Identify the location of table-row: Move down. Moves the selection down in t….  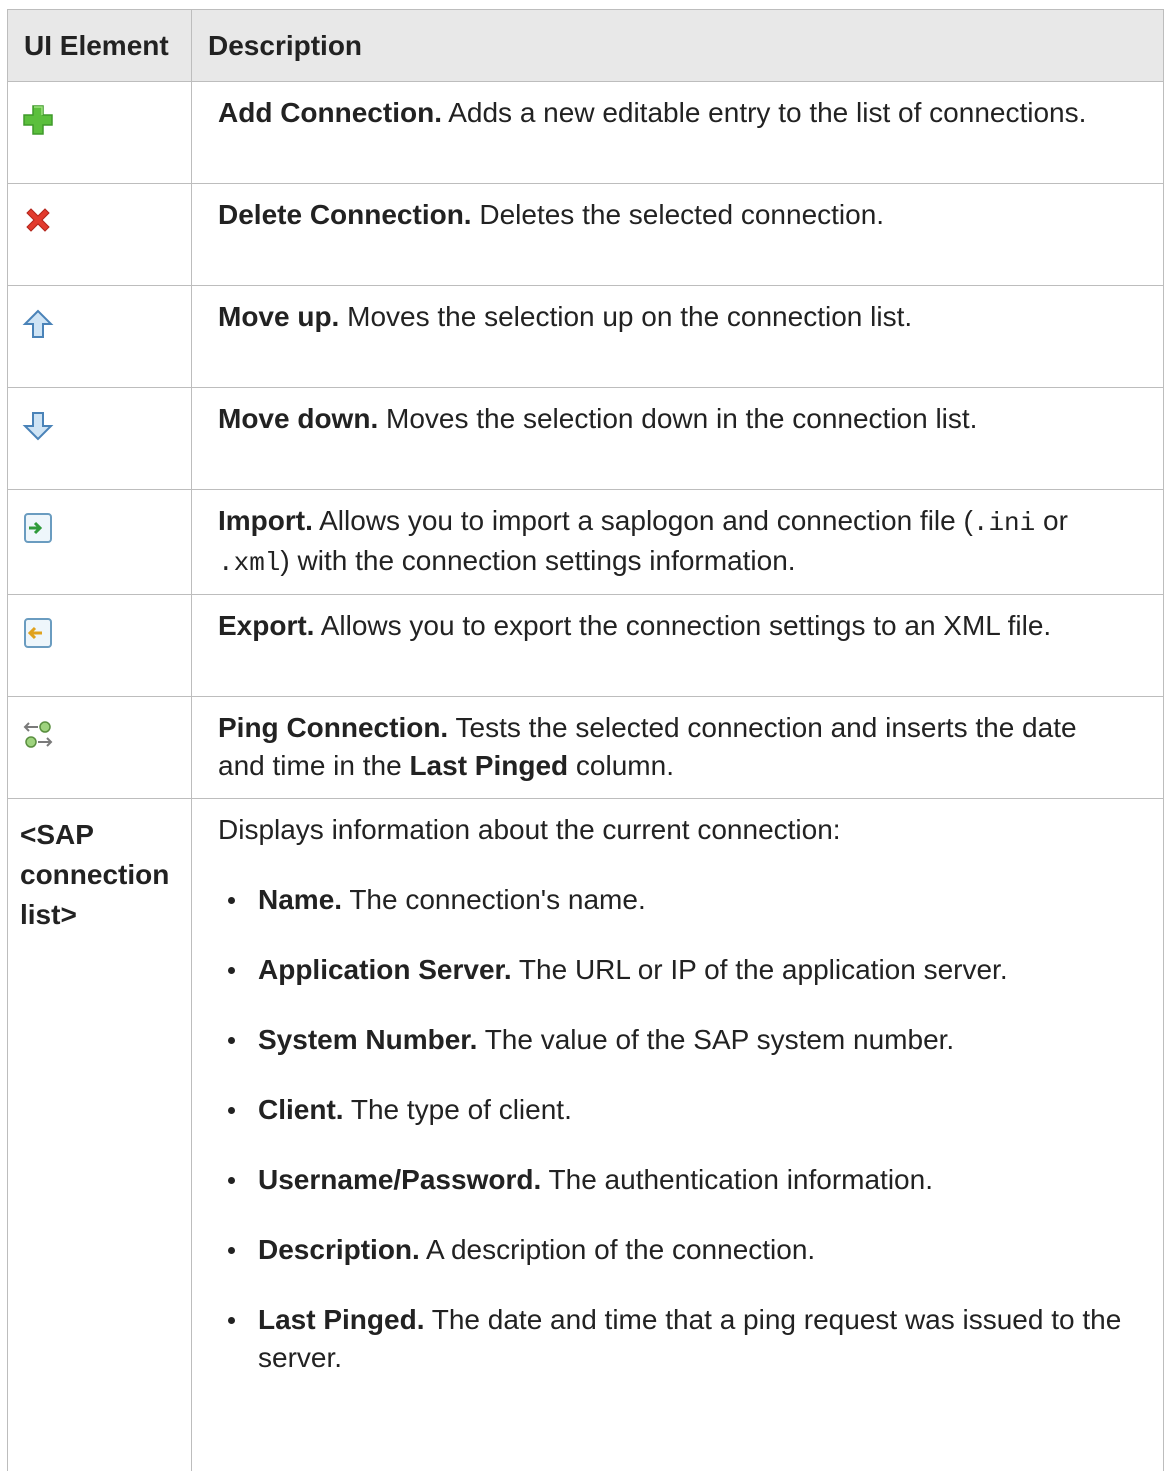
(586, 439).